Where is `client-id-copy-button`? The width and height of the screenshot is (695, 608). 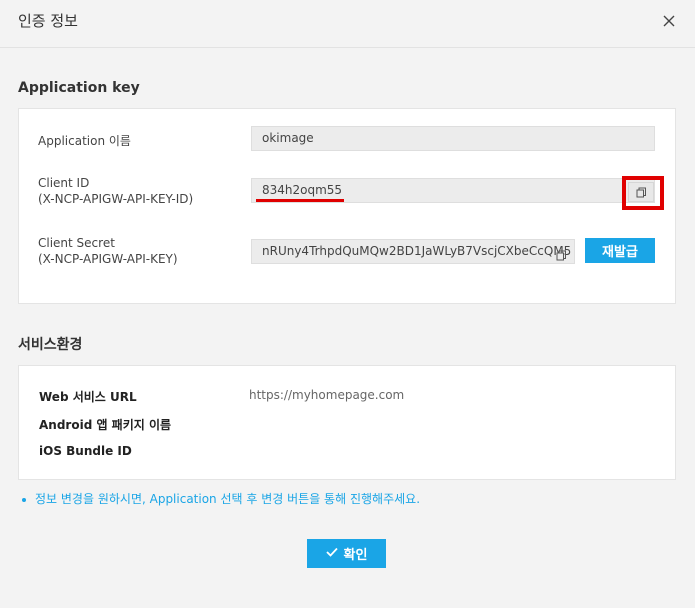
client-id-copy-button is located at coordinates (641, 192).